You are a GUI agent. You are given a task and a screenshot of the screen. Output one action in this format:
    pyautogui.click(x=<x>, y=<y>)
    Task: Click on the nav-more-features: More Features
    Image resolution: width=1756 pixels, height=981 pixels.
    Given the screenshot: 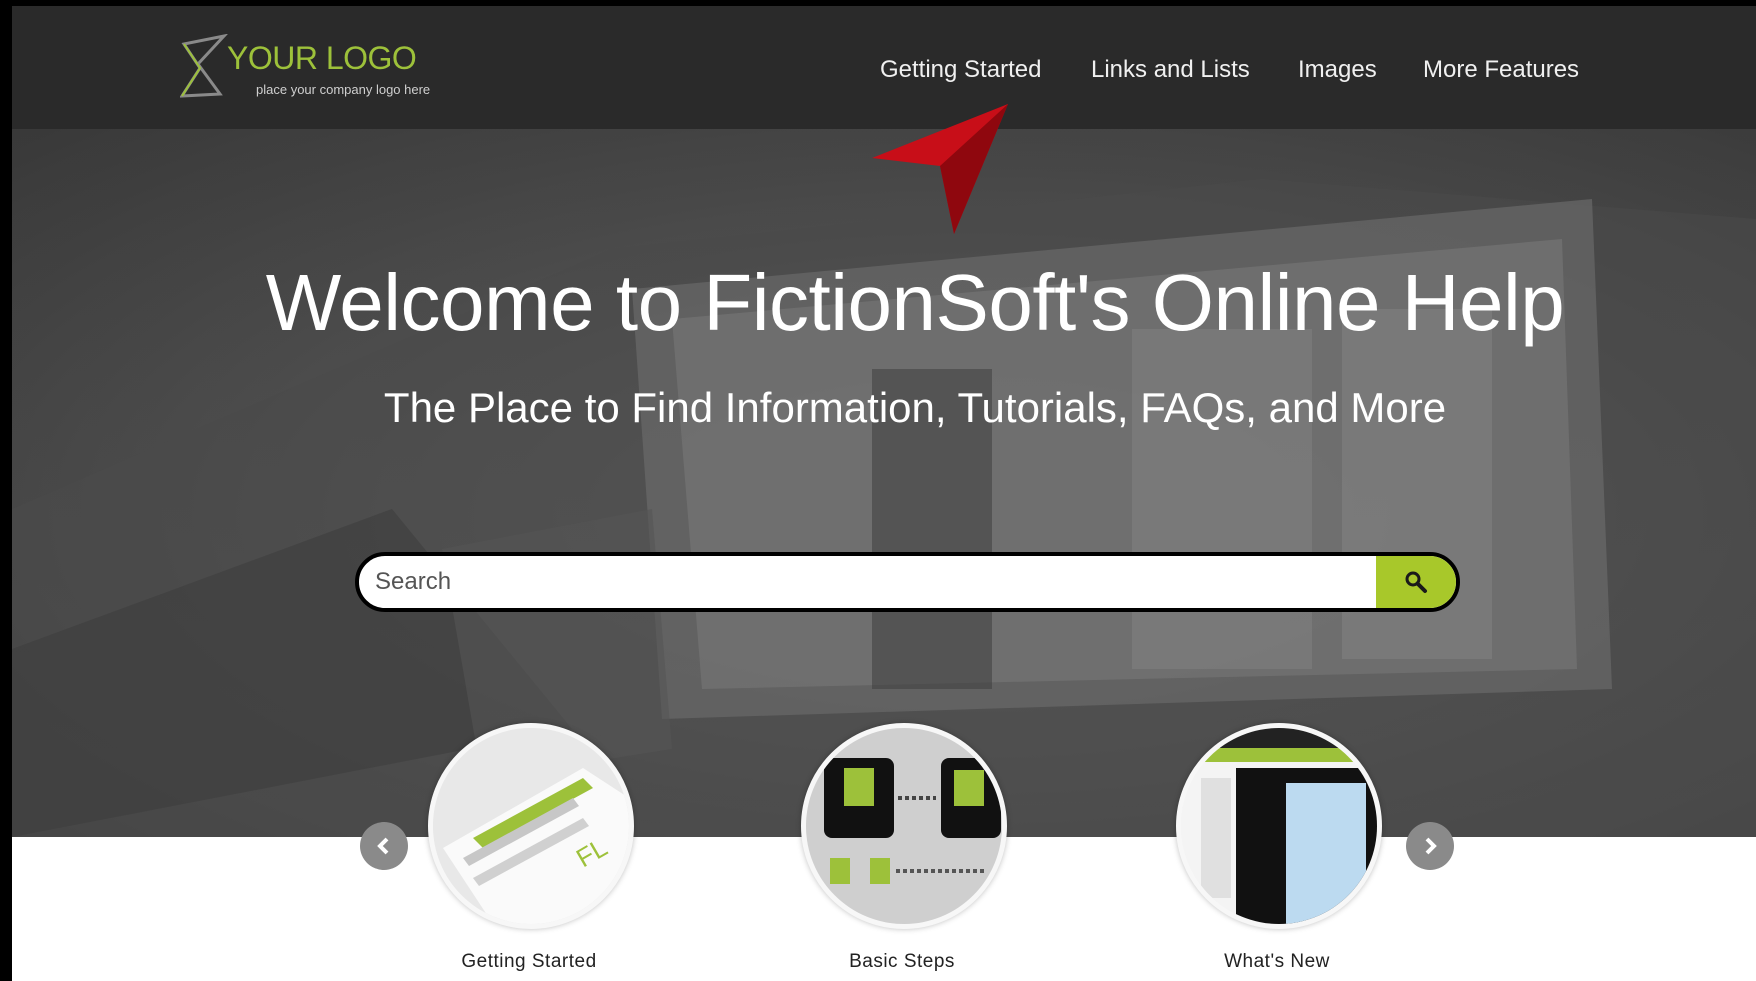 What is the action you would take?
    pyautogui.click(x=1501, y=70)
    